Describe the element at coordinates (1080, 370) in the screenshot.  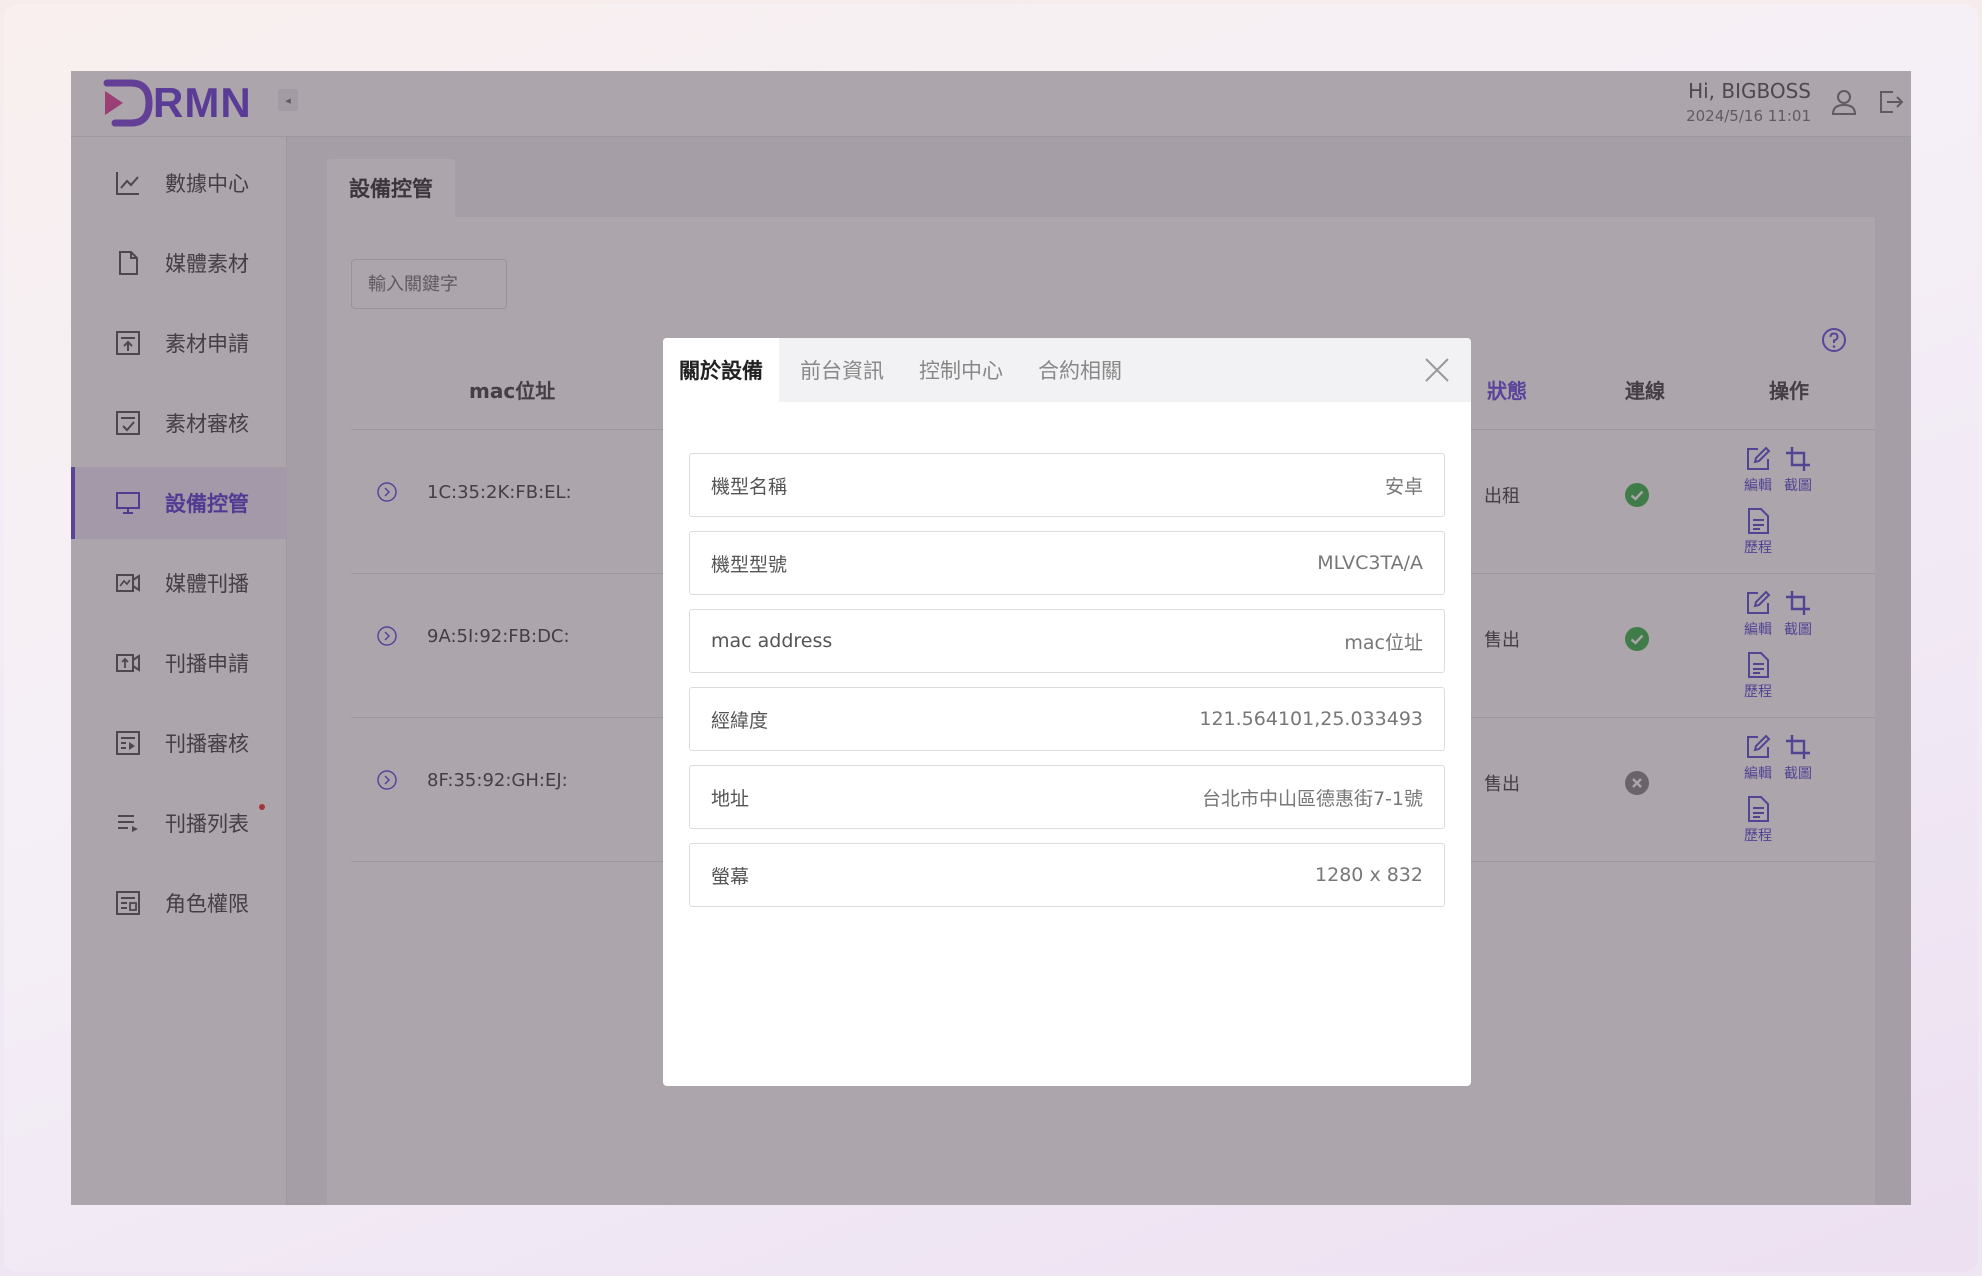
I see `tab-contract: 合約相關` at that location.